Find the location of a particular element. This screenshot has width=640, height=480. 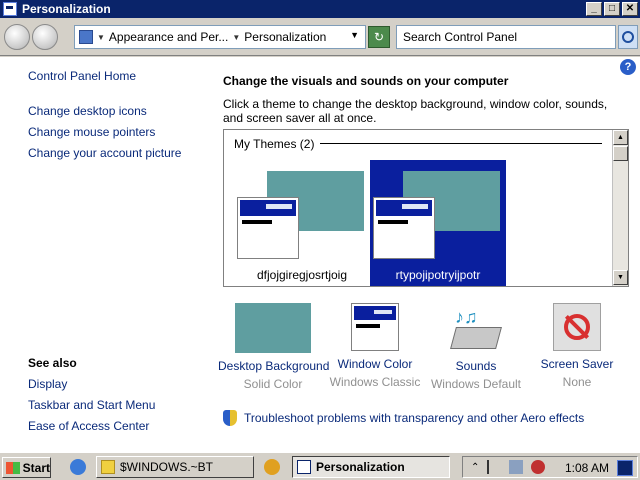

link-change-mouse-pointers: Change mouse pointers is located at coordinates (91, 132).